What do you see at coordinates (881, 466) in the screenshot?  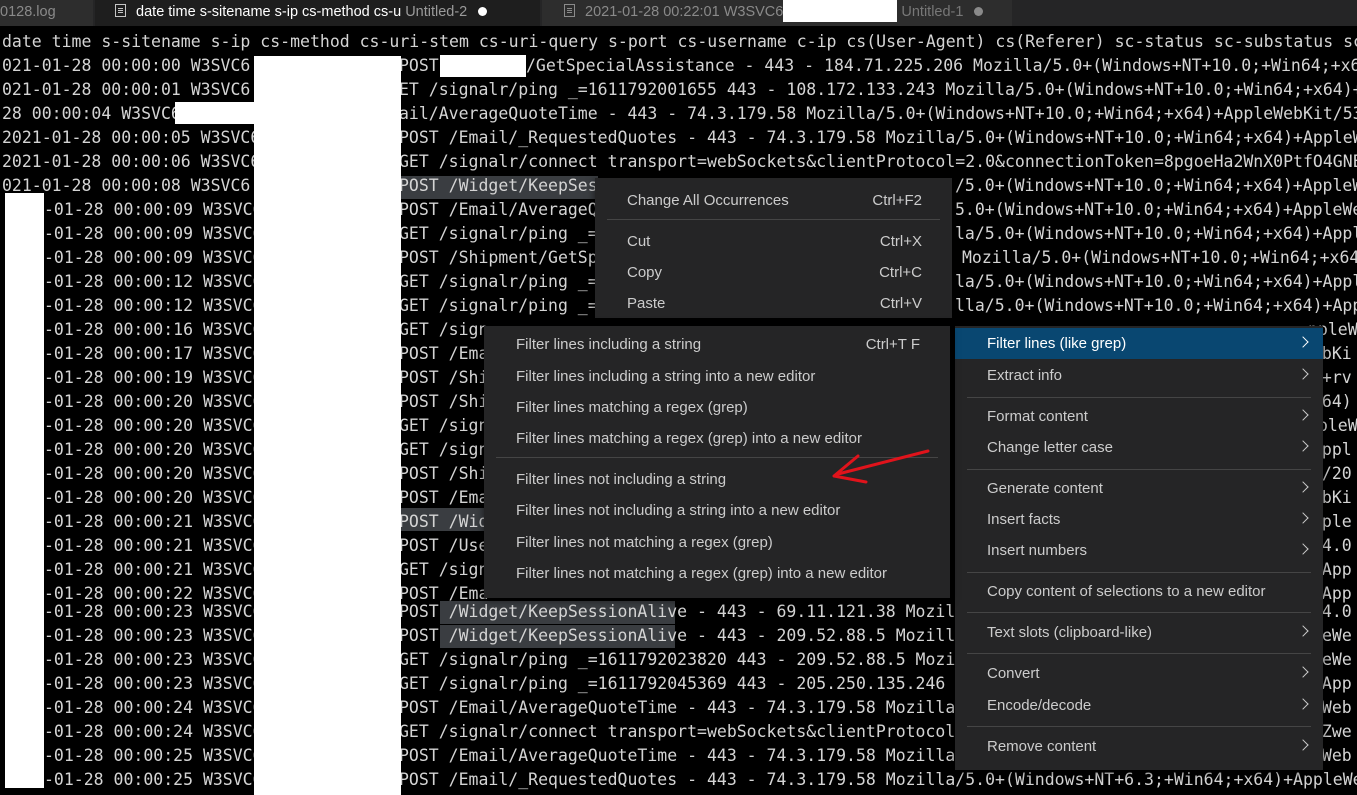 I see `red-arrow-icon` at bounding box center [881, 466].